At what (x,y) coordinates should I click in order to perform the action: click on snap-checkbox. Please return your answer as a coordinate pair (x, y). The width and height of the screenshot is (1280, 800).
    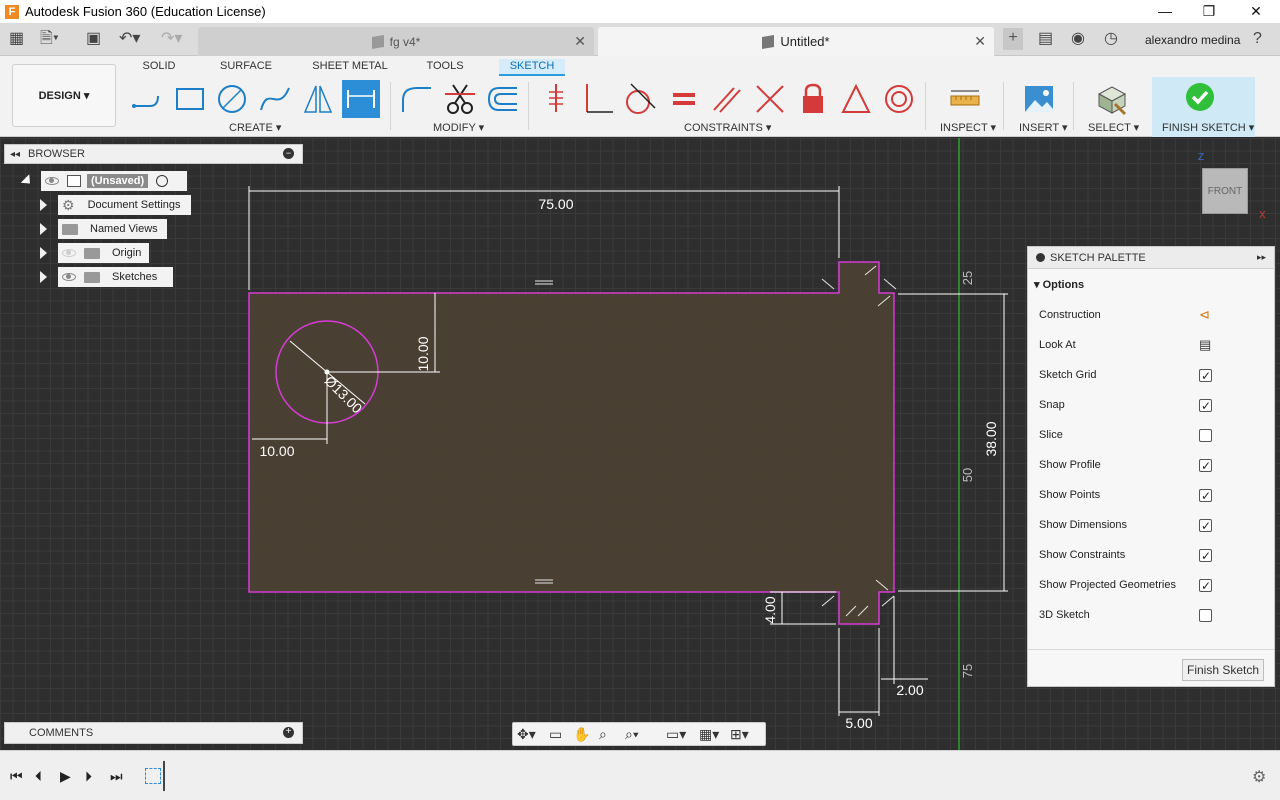
    Looking at the image, I should click on (1205, 406).